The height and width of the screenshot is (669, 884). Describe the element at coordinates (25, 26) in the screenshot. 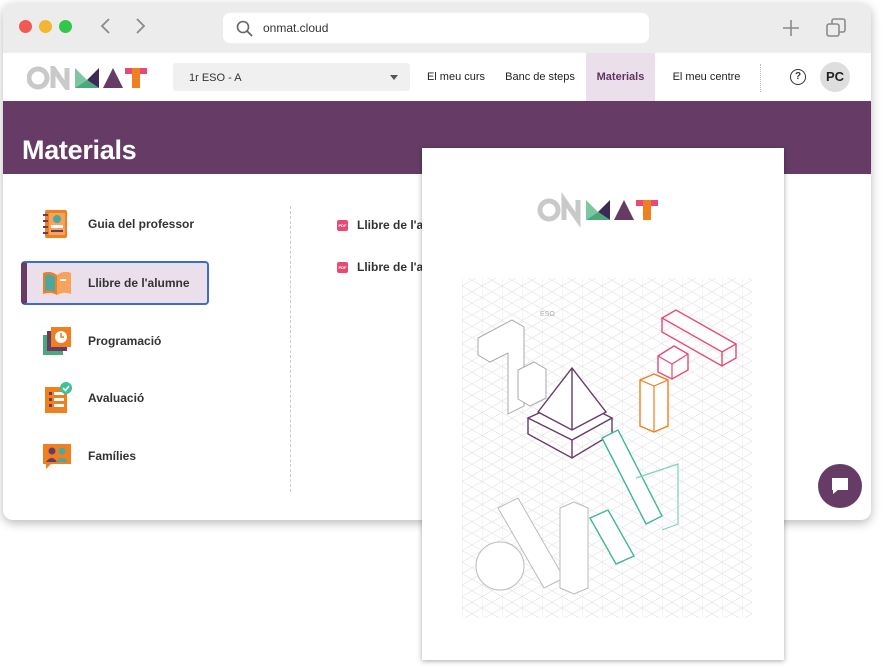

I see `close-window-icon` at that location.